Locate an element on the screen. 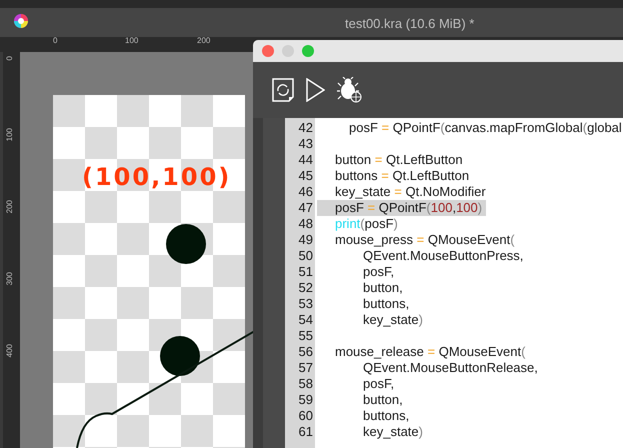 The width and height of the screenshot is (623, 448). line-number: 45 is located at coordinates (305, 176).